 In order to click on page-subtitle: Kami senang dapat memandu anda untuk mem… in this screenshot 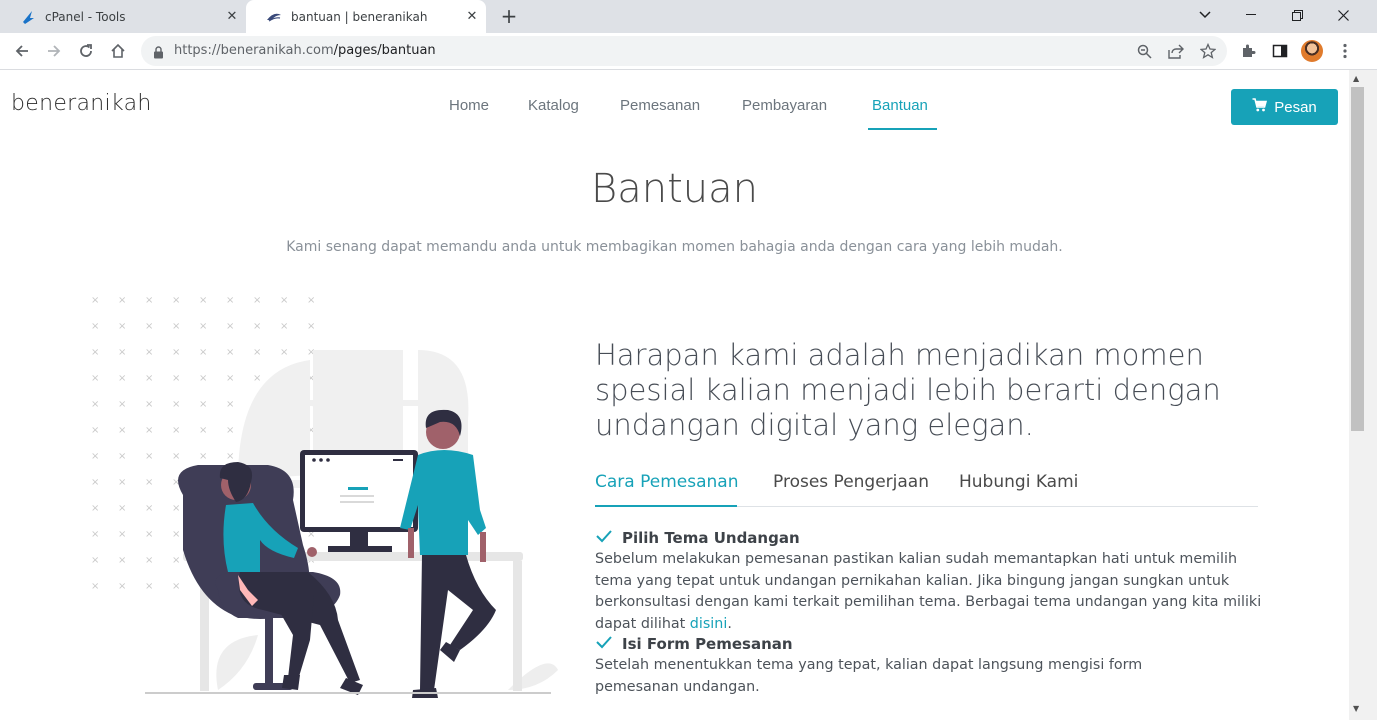, I will do `click(674, 247)`.